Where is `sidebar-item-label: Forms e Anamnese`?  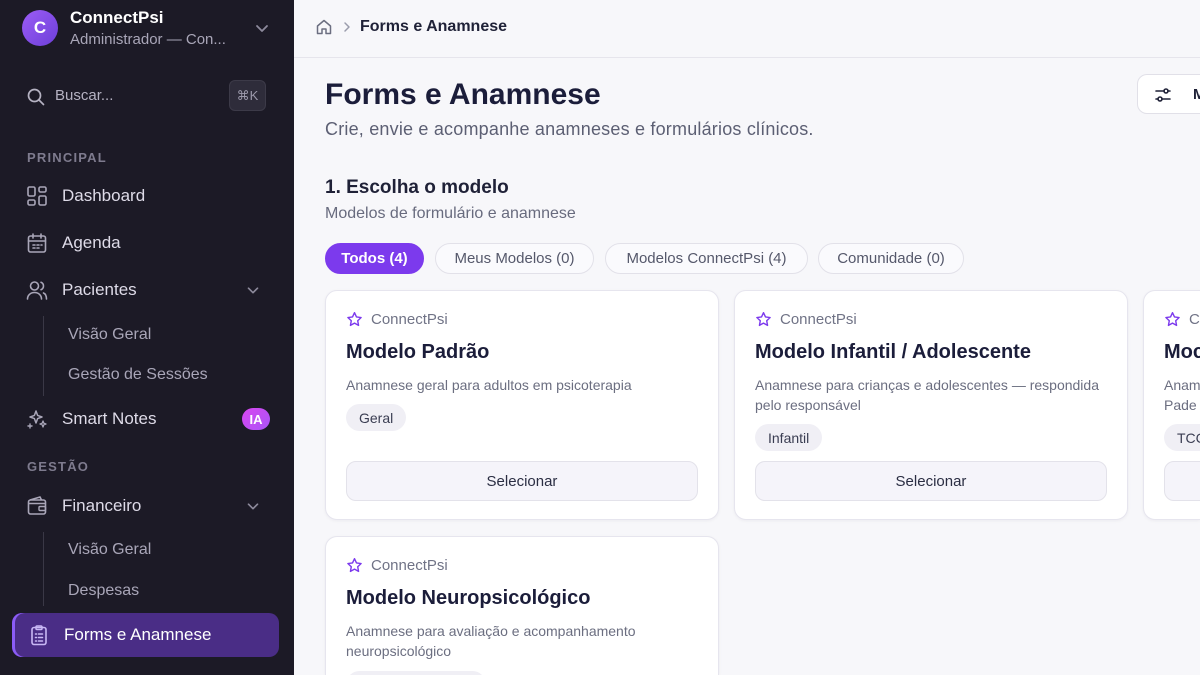
sidebar-item-label: Forms e Anamnese is located at coordinates (138, 634).